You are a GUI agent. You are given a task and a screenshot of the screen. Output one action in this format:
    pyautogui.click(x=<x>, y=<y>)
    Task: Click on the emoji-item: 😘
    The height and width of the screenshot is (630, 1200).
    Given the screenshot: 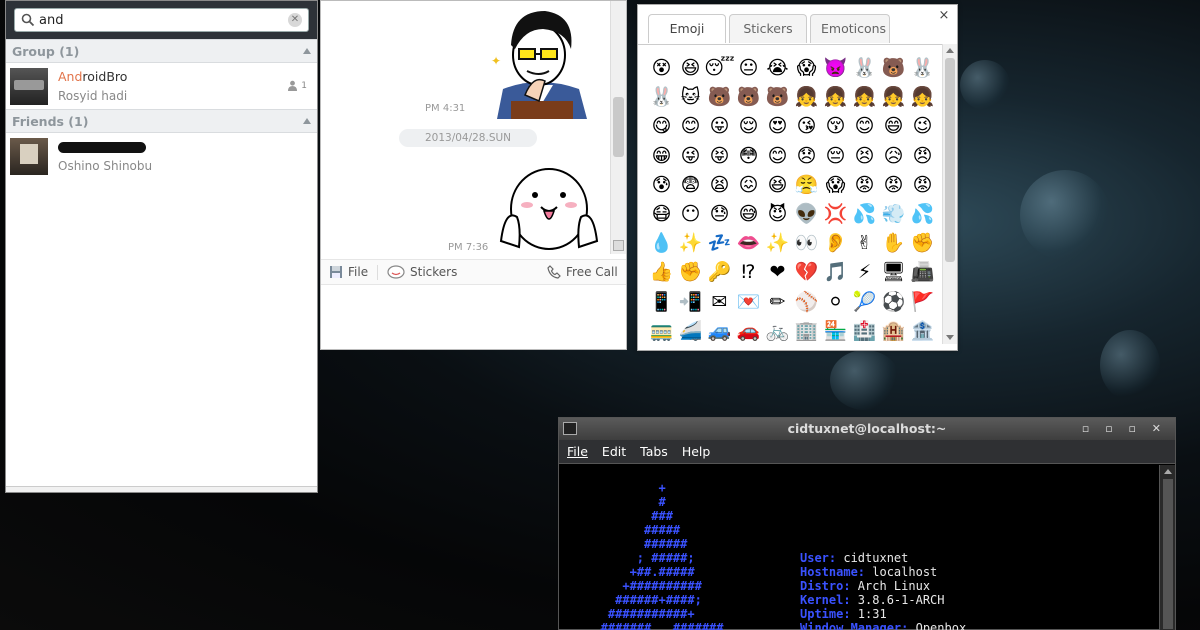 What is the action you would take?
    pyautogui.click(x=806, y=126)
    